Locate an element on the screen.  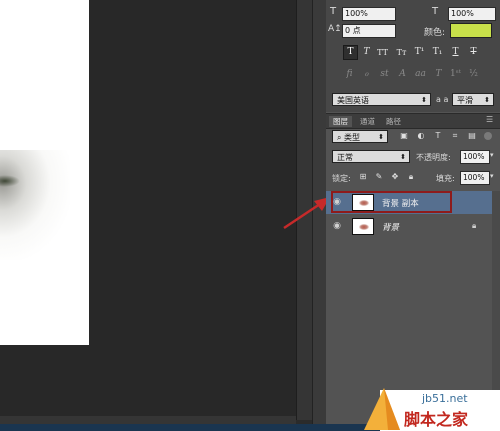
tracking-field: 0 点 is located at coordinates (369, 31).